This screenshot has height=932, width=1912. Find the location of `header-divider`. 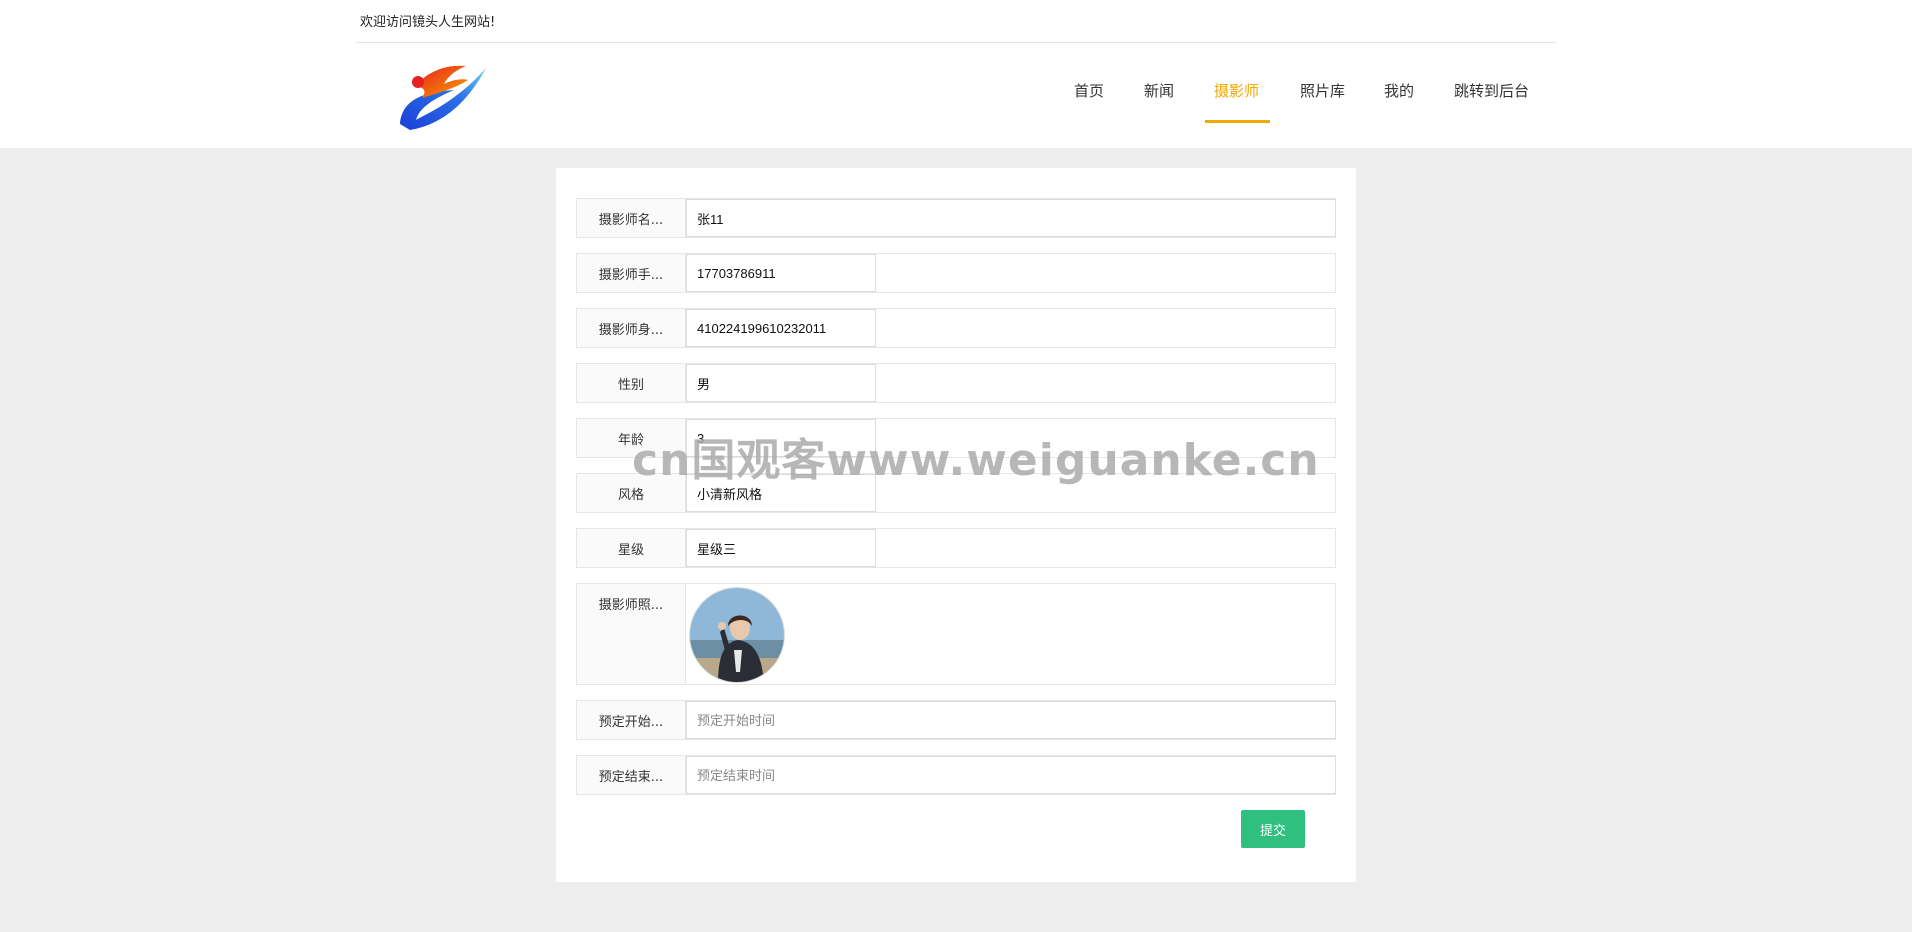

header-divider is located at coordinates (956, 42).